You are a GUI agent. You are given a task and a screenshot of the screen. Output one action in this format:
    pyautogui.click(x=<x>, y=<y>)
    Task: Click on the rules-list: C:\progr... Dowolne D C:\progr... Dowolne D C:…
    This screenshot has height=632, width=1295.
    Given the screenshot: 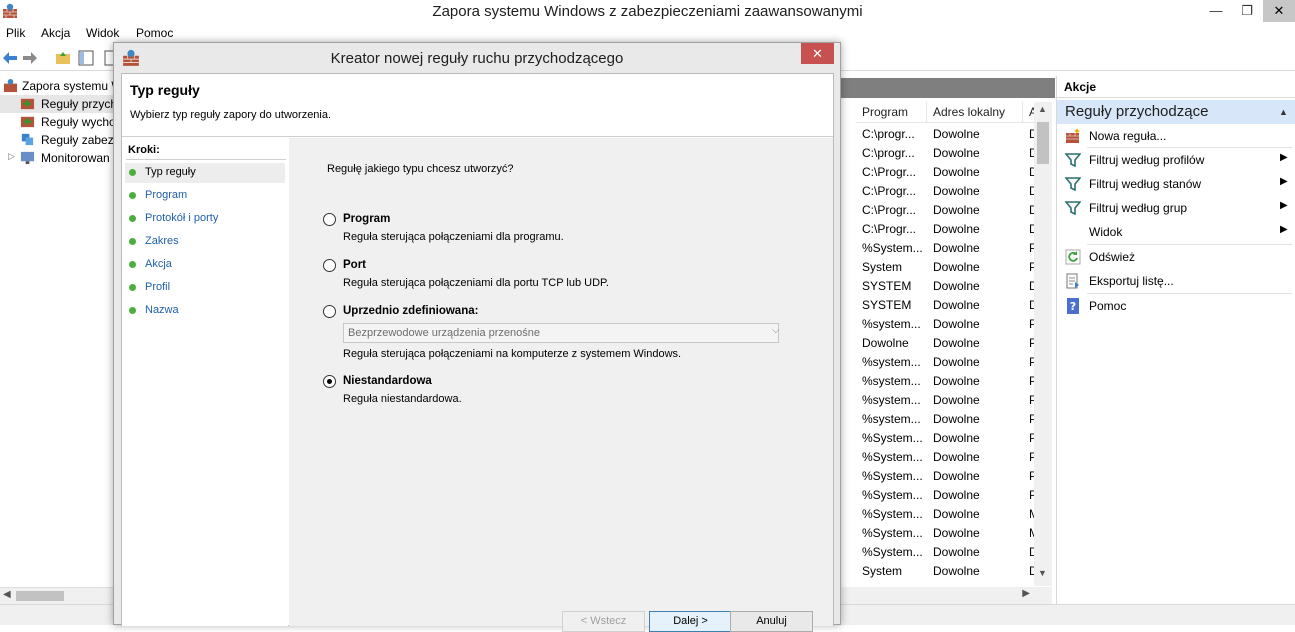 What is the action you would take?
    pyautogui.click(x=945, y=355)
    